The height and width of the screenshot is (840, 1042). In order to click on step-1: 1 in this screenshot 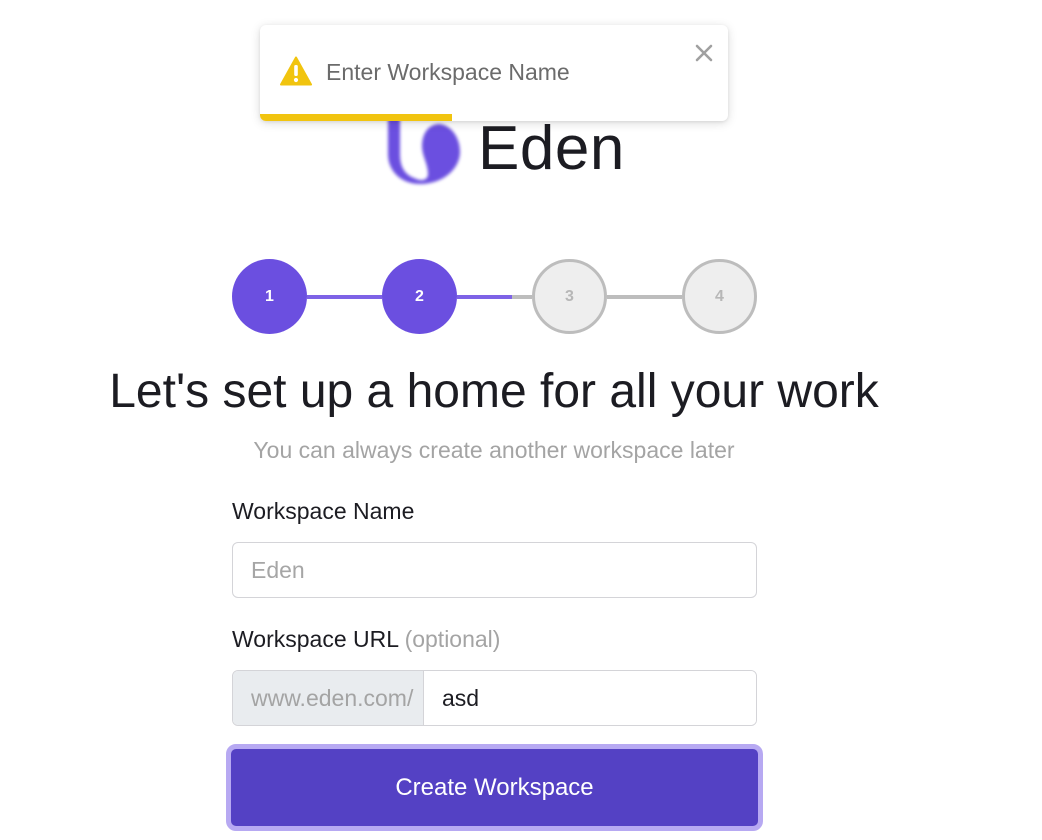, I will do `click(269, 296)`.